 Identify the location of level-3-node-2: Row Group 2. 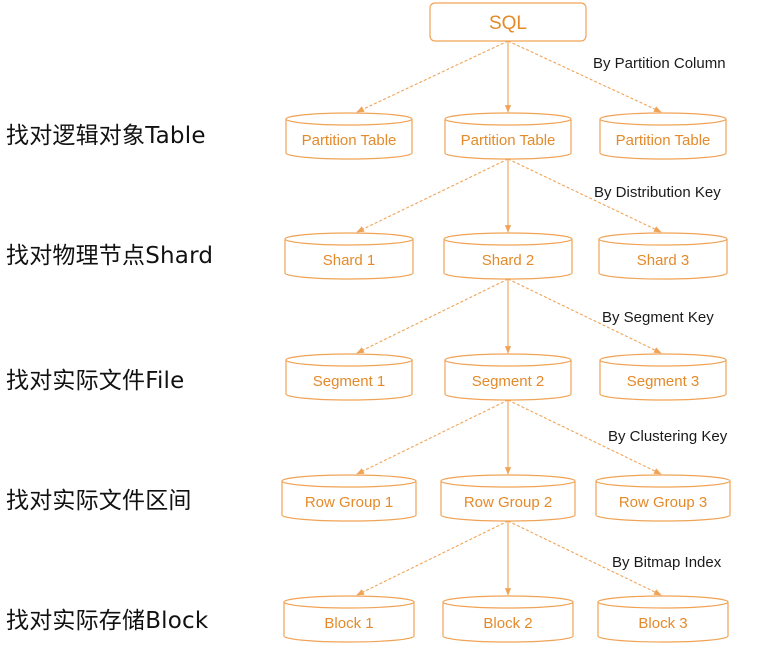
(508, 498).